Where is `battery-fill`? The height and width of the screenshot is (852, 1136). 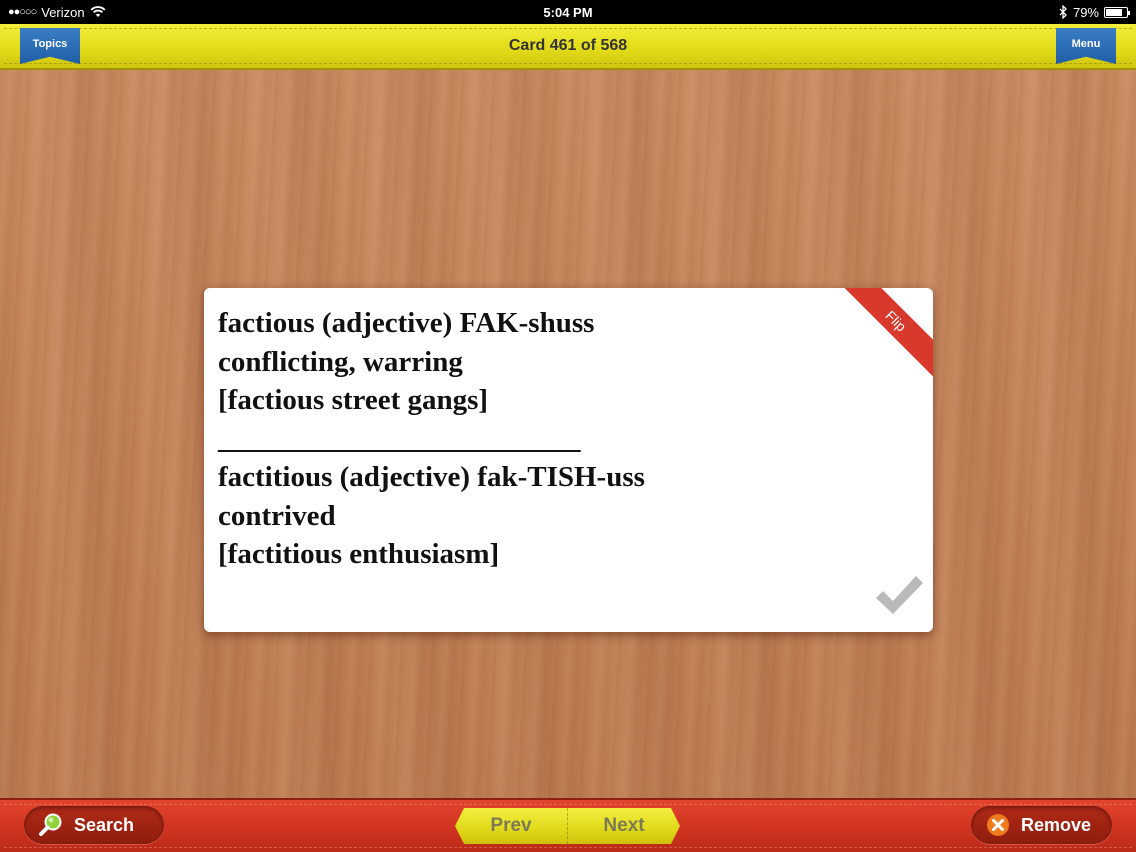
battery-fill is located at coordinates (1114, 12).